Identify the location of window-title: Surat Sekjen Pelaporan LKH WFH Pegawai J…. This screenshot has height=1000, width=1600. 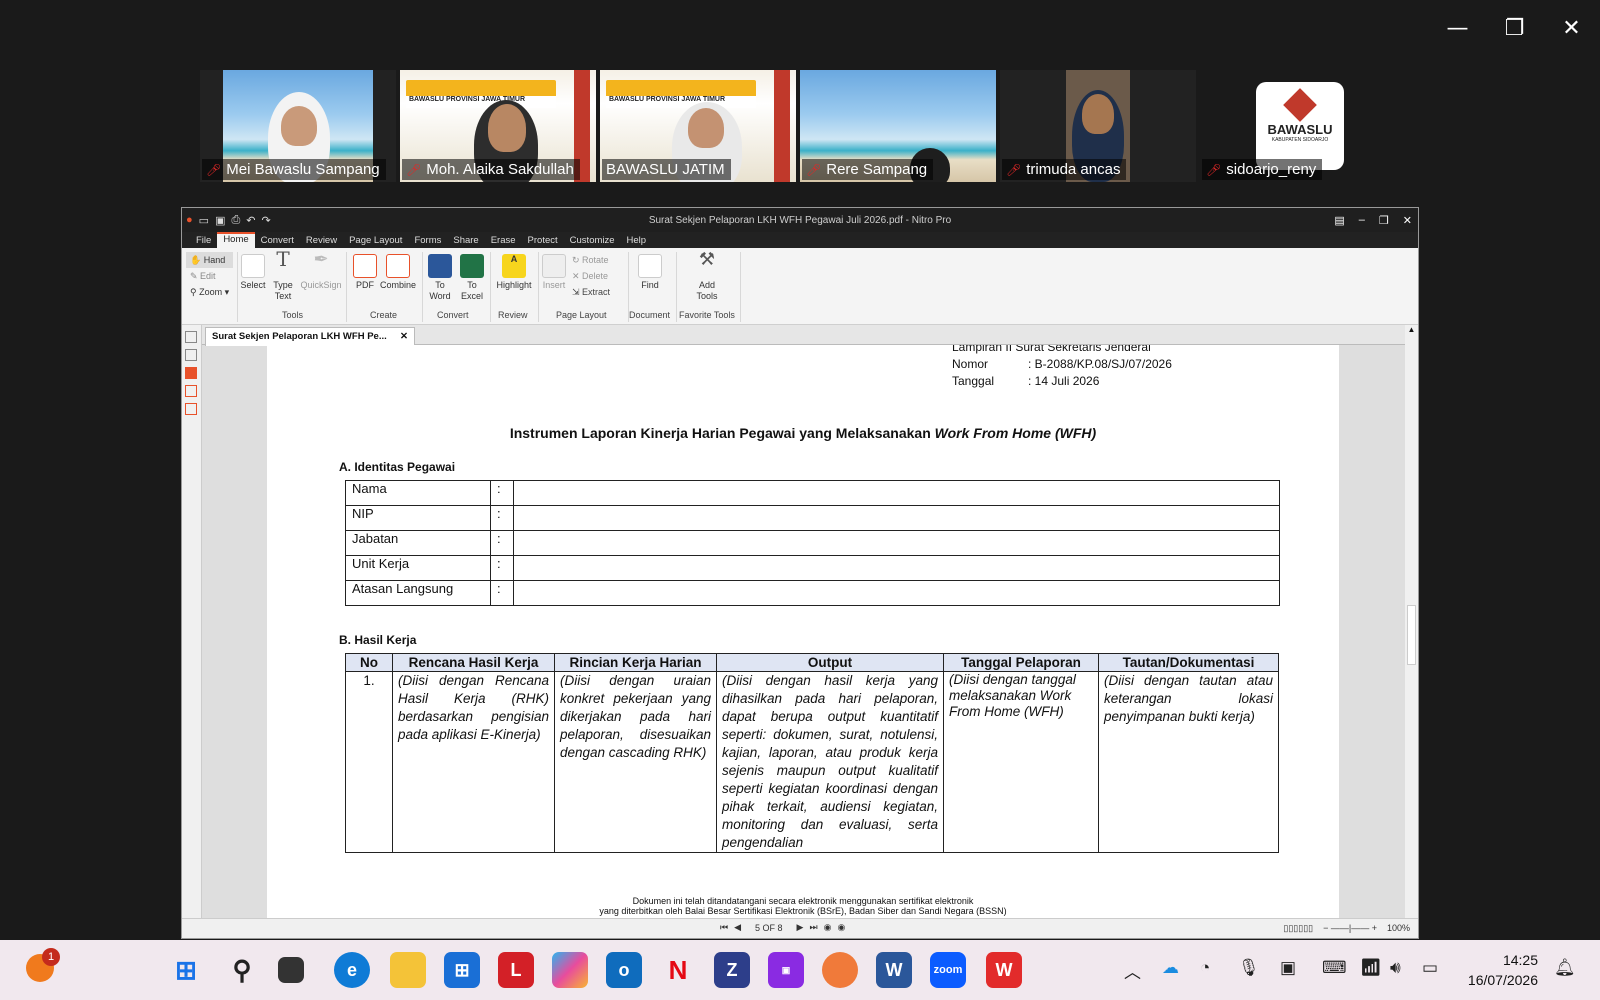
(800, 220).